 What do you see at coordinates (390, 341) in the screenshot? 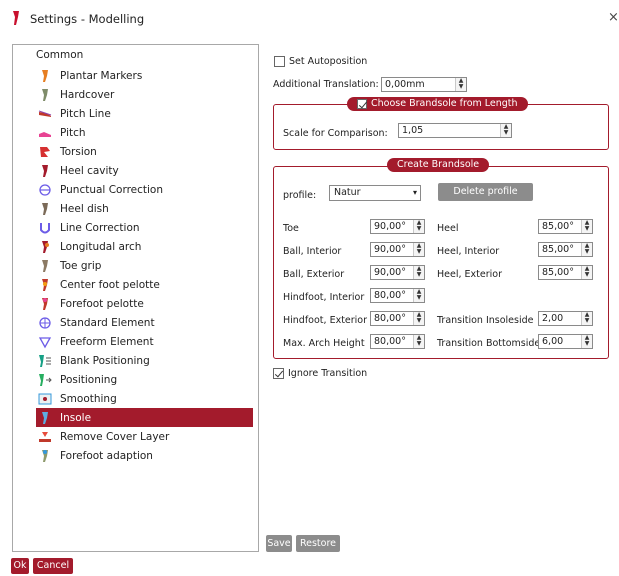
I see `max-arch-height-value: 80,00°` at bounding box center [390, 341].